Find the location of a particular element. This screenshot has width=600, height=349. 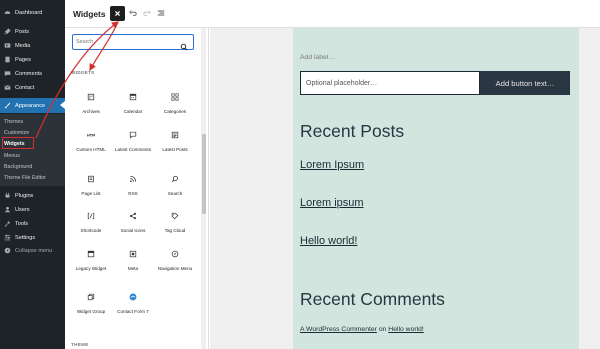

menu-item-posts: Posts is located at coordinates (32, 31).